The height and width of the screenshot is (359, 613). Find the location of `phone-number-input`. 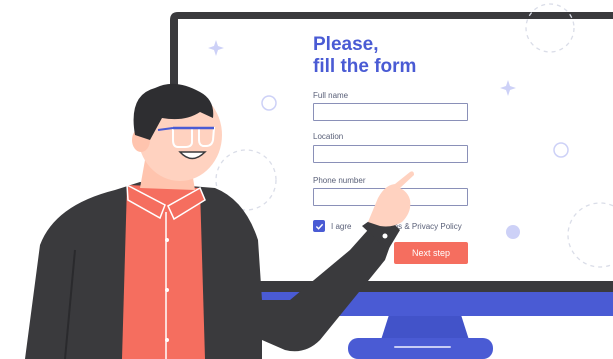

phone-number-input is located at coordinates (390, 197).